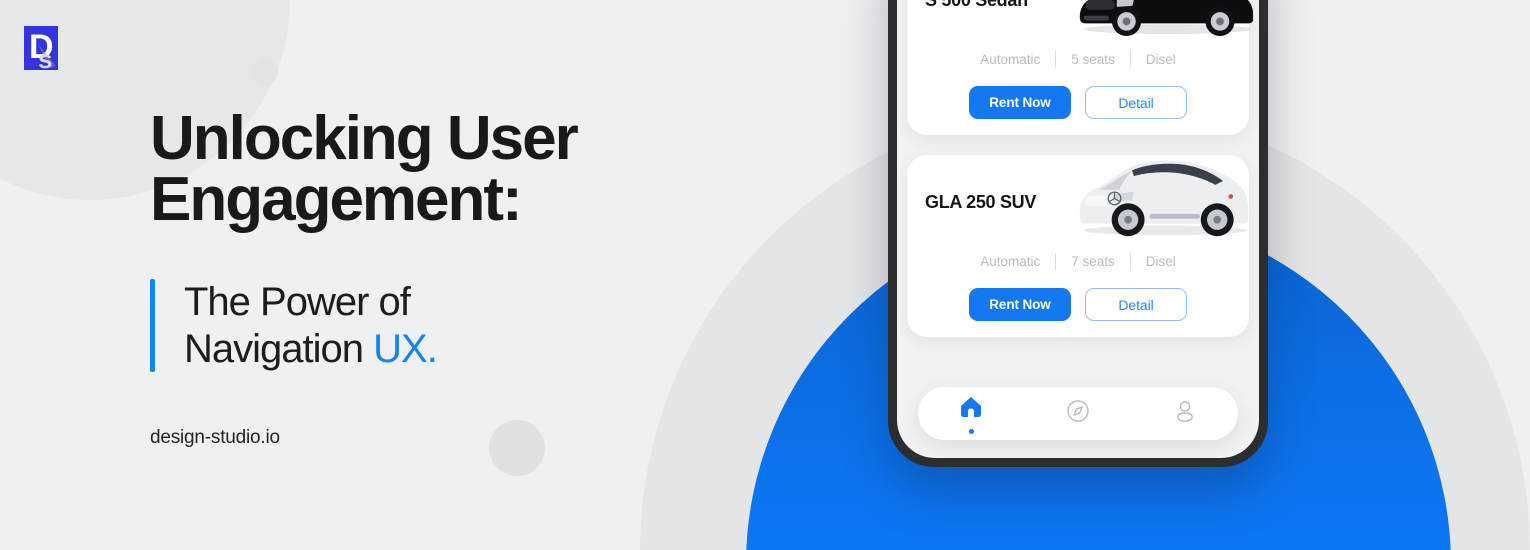 This screenshot has height=550, width=1530. What do you see at coordinates (264, 72) in the screenshot?
I see `decor-dot-small` at bounding box center [264, 72].